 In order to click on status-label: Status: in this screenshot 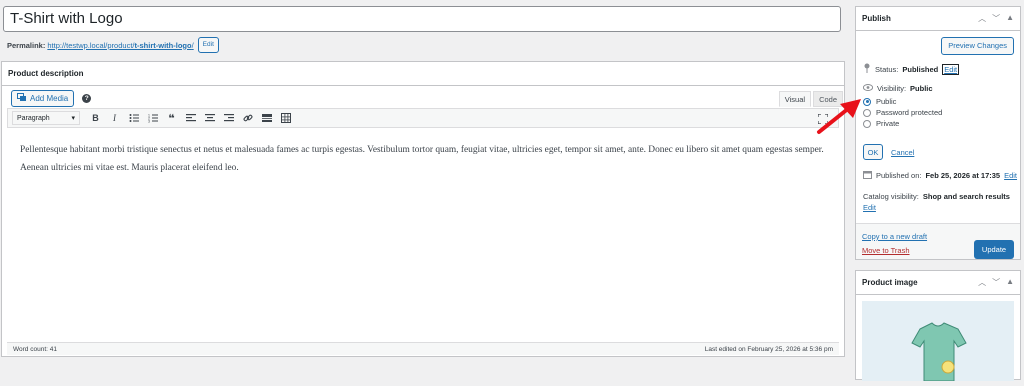, I will do `click(887, 69)`.